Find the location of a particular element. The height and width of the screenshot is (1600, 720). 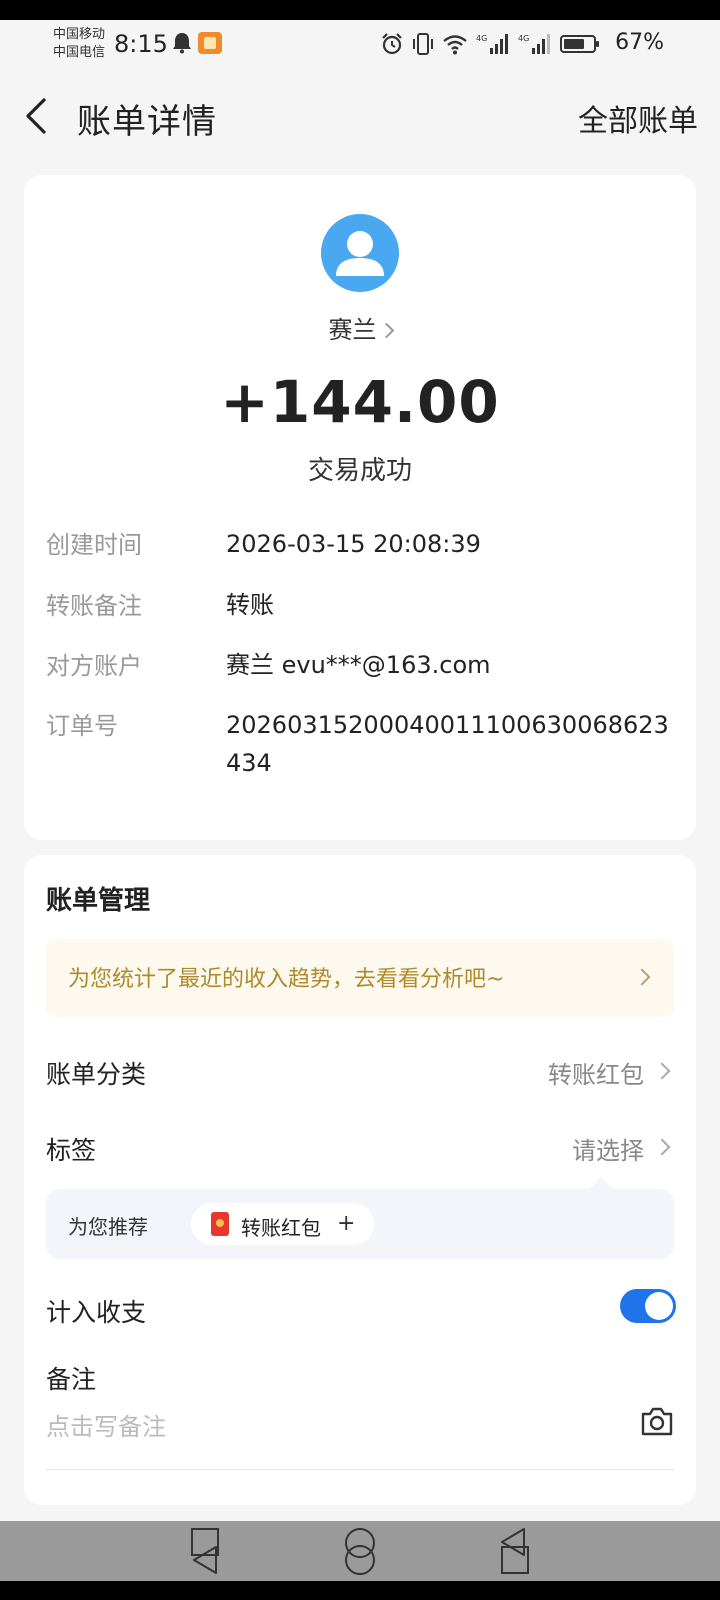

category-value: 转账红包 is located at coordinates (596, 1075).